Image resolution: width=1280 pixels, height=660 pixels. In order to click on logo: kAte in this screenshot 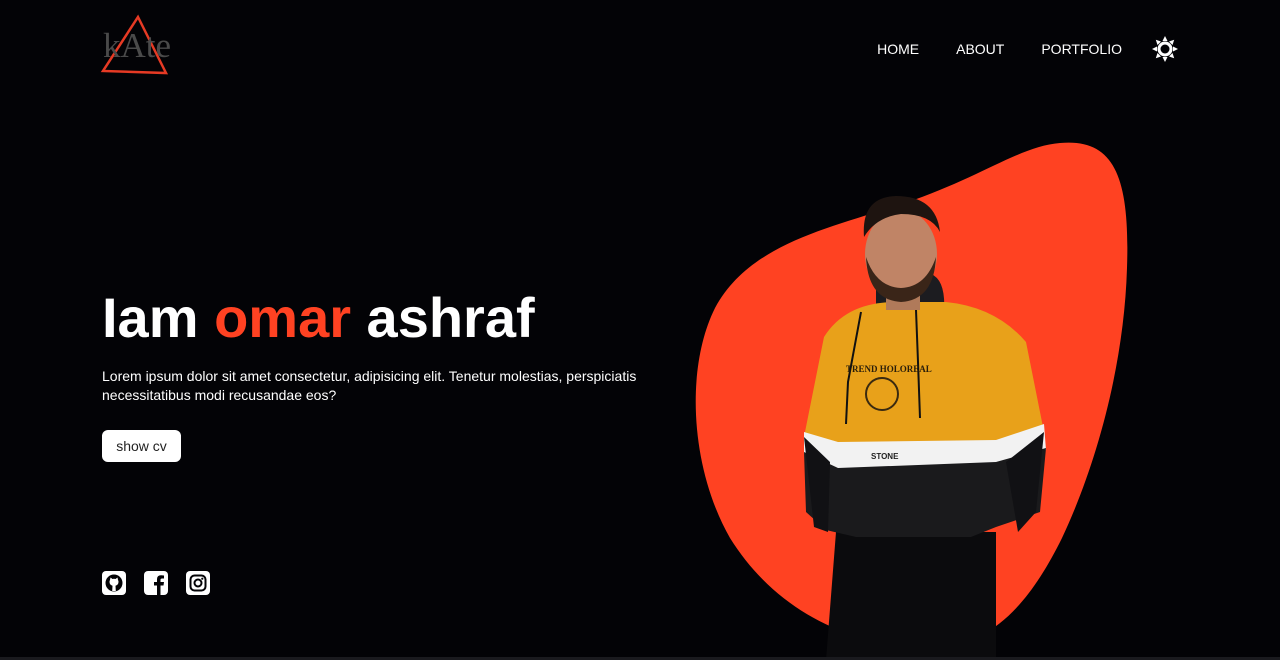, I will do `click(140, 46)`.